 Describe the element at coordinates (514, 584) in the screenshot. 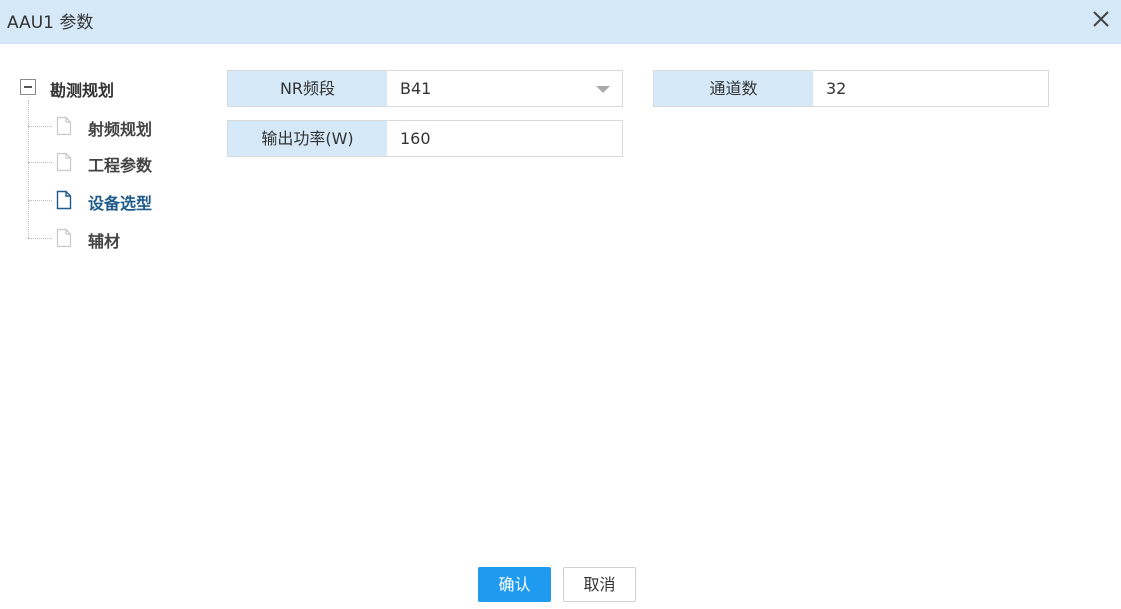

I see `confirm-button: 确认` at that location.